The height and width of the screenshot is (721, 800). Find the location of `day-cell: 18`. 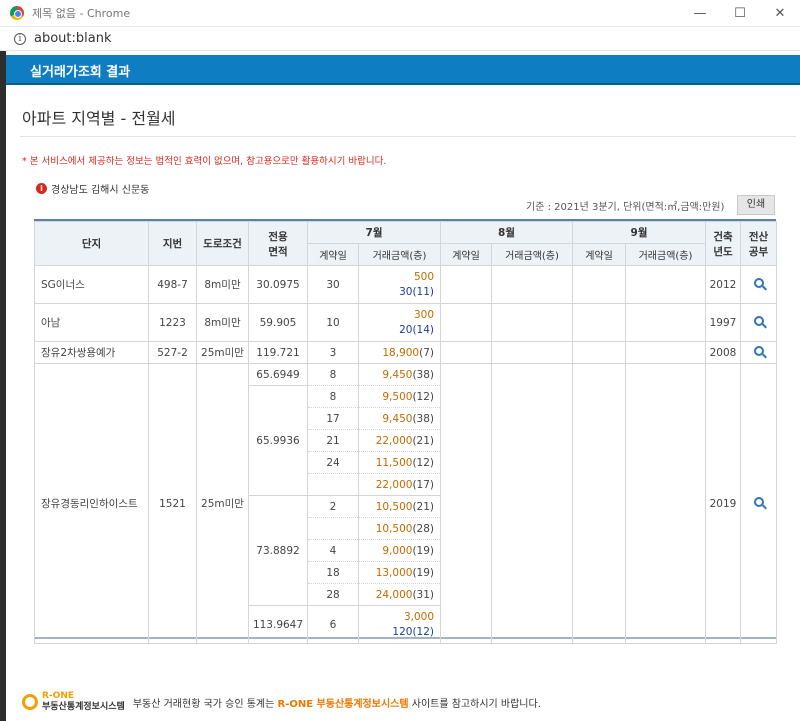

day-cell: 18 is located at coordinates (333, 572).